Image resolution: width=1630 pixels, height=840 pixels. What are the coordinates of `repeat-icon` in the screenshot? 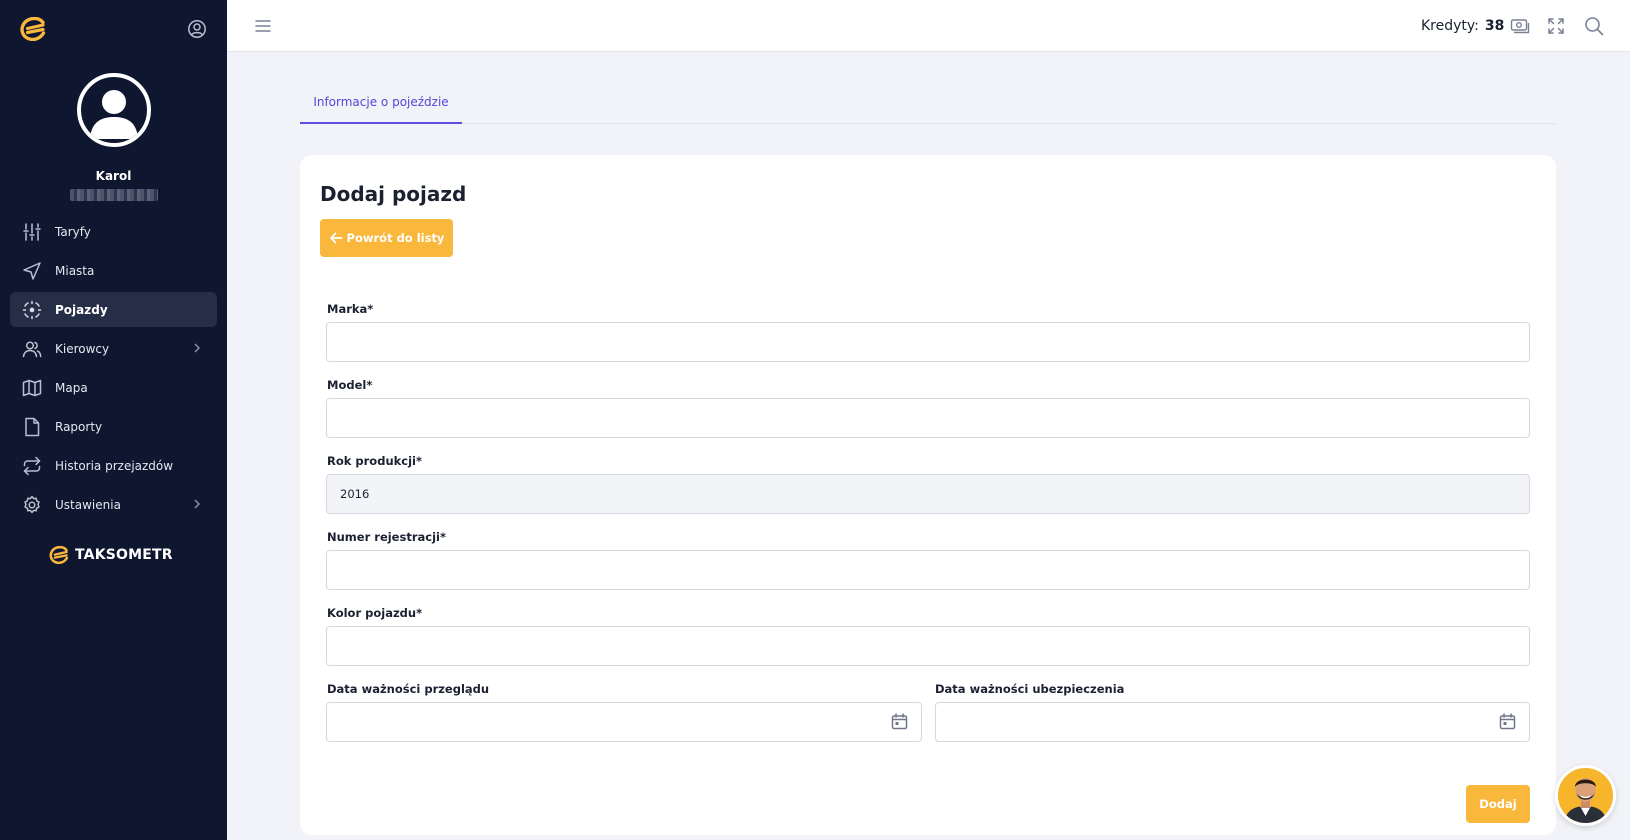 It's located at (32, 466).